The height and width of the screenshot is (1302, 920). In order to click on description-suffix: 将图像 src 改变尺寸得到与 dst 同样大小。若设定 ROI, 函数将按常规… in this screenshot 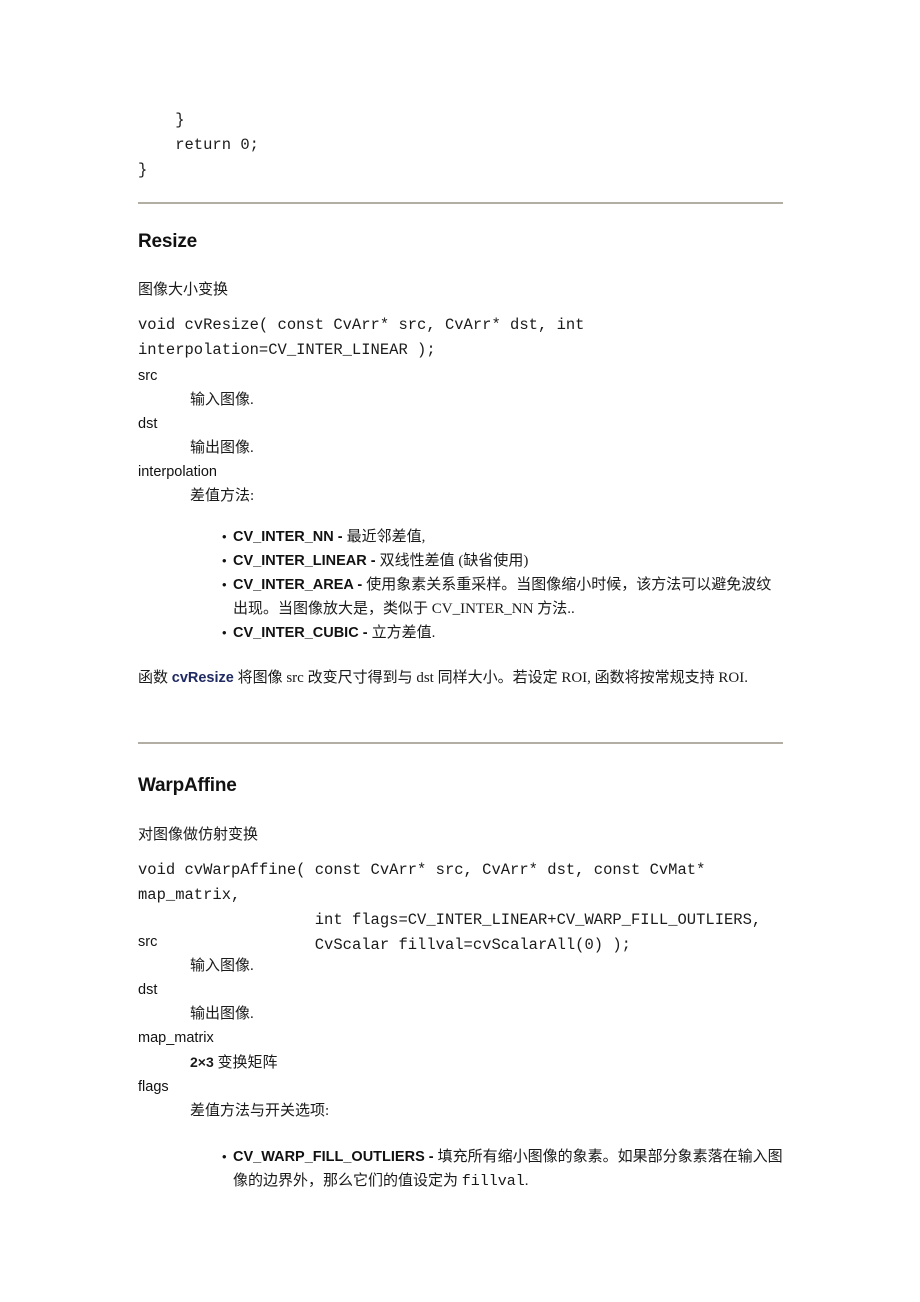, I will do `click(491, 678)`.